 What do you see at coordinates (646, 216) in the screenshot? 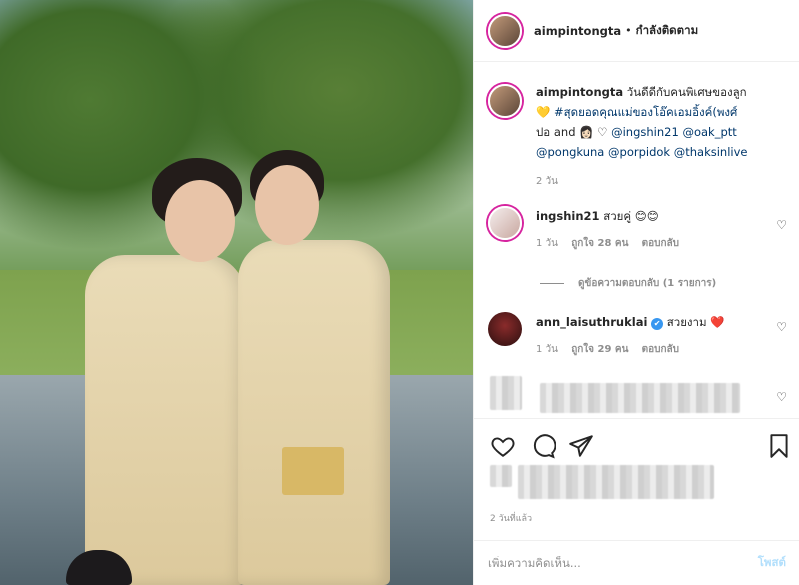
I see `comment-emoji: 😊😊` at bounding box center [646, 216].